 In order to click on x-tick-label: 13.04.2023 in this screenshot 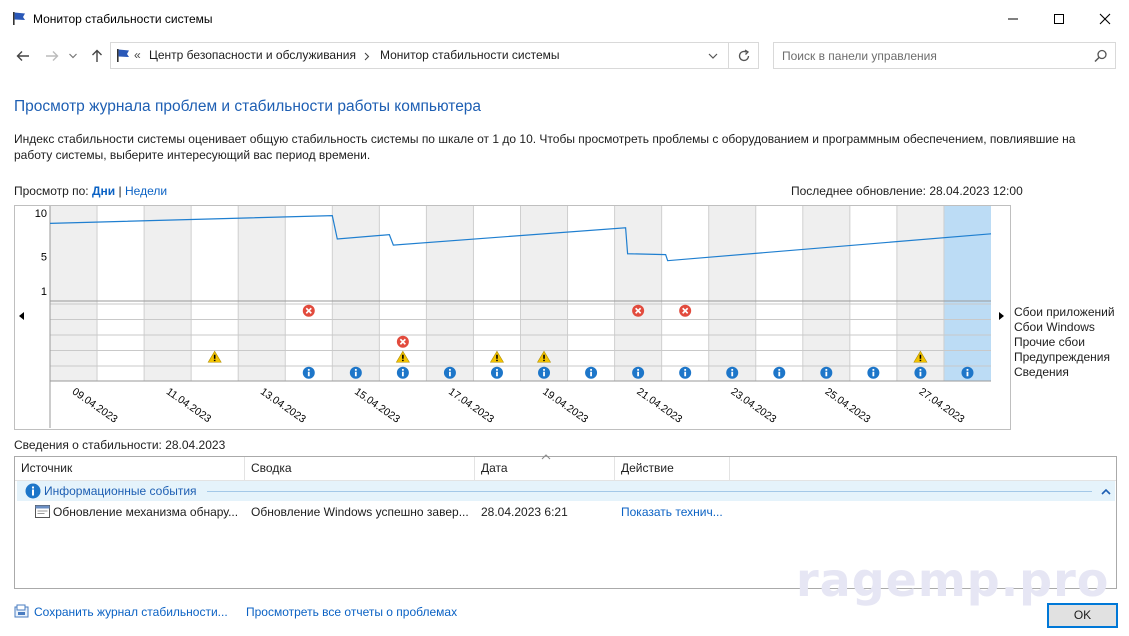, I will do `click(283, 406)`.